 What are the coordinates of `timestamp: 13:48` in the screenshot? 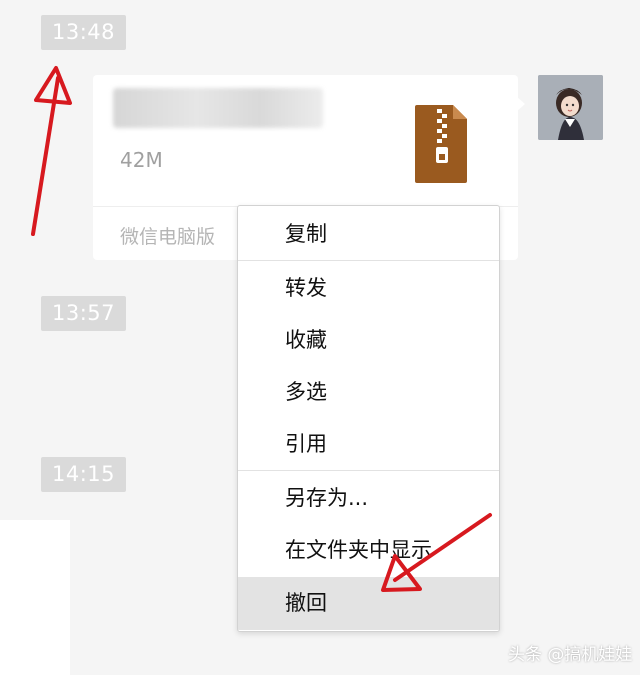 It's located at (84, 32).